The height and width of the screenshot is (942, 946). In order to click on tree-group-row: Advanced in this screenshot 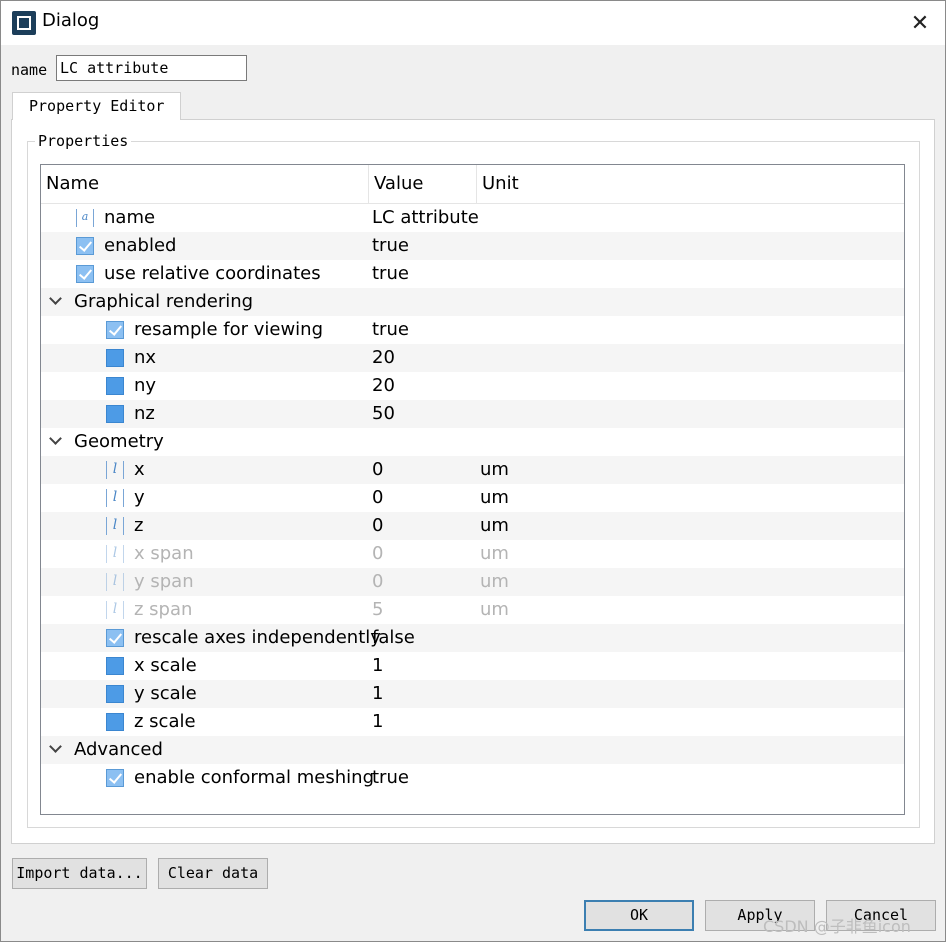, I will do `click(472, 750)`.